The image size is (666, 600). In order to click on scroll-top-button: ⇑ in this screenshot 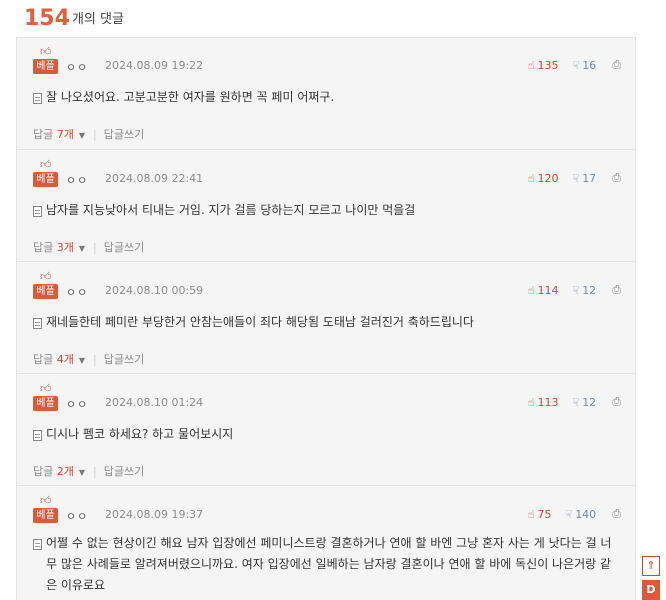, I will do `click(651, 566)`.